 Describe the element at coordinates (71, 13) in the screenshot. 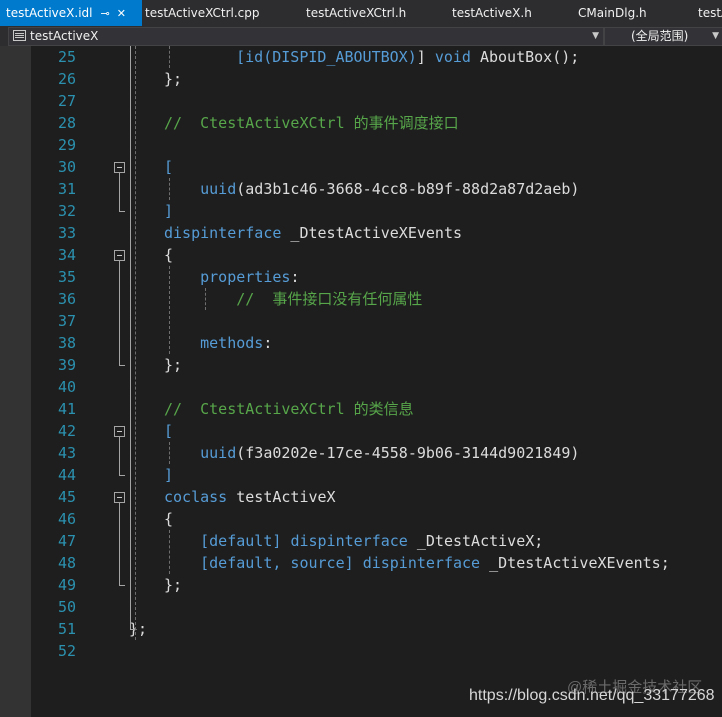

I see `tab-testactivex-idl: testActiveX.idl ⊸ ✕` at that location.